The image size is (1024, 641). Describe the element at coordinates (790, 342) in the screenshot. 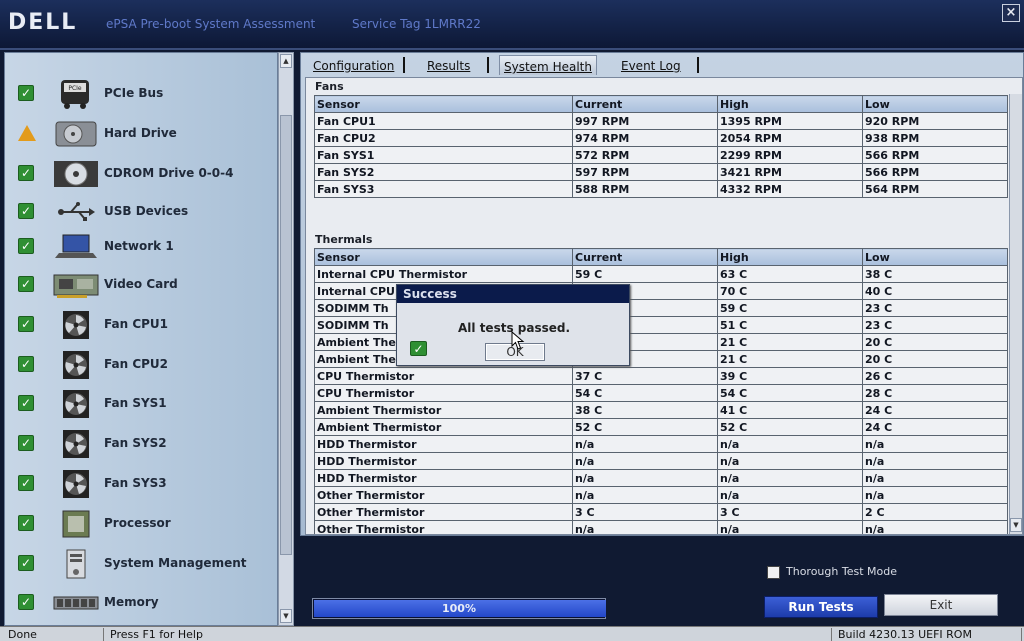

I see `table-cell: 21 C` at that location.